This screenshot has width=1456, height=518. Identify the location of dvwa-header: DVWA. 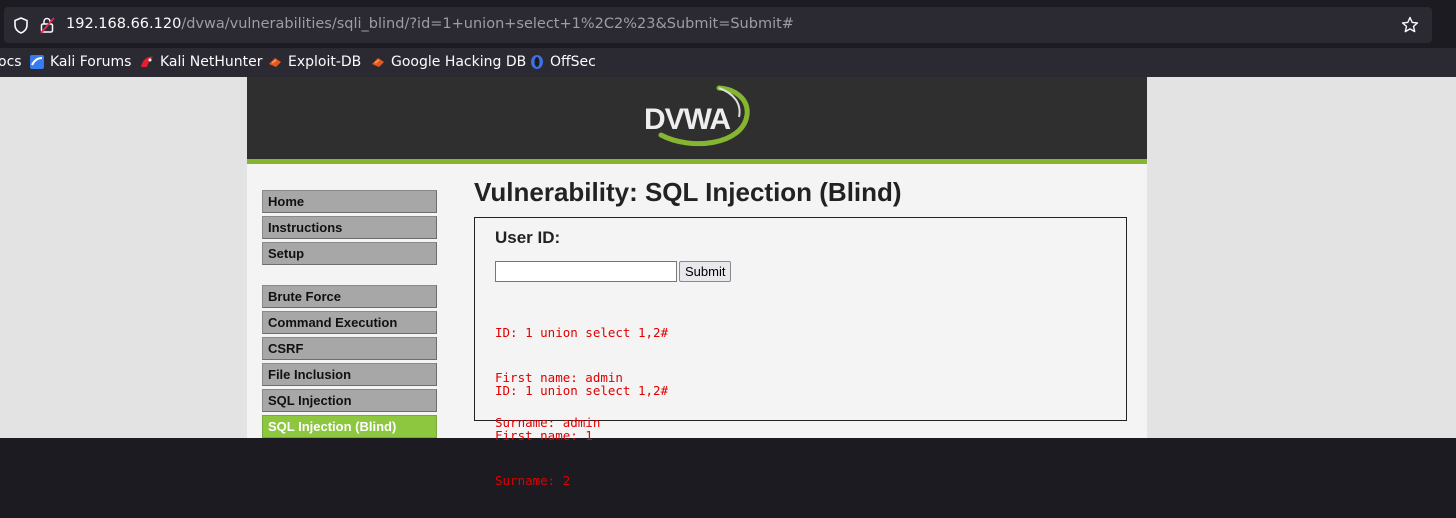
(697, 120).